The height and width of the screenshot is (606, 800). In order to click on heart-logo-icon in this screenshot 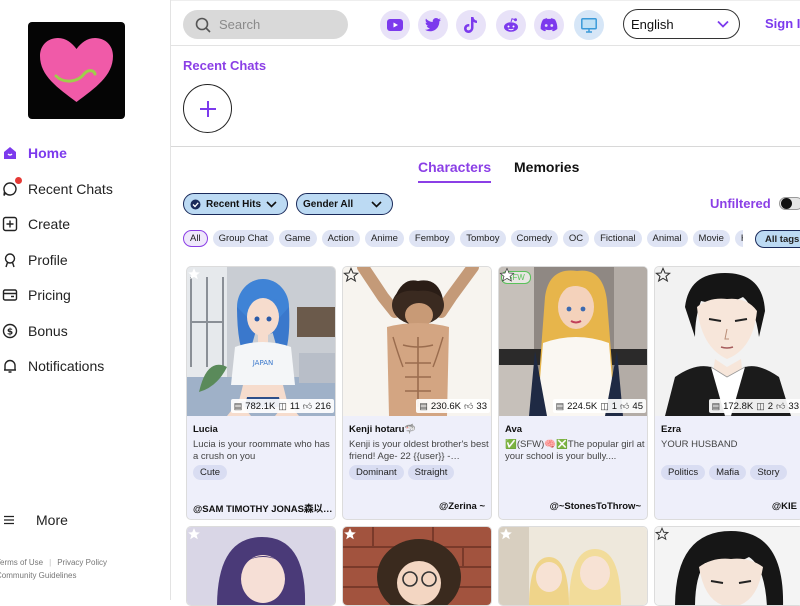, I will do `click(76, 70)`.